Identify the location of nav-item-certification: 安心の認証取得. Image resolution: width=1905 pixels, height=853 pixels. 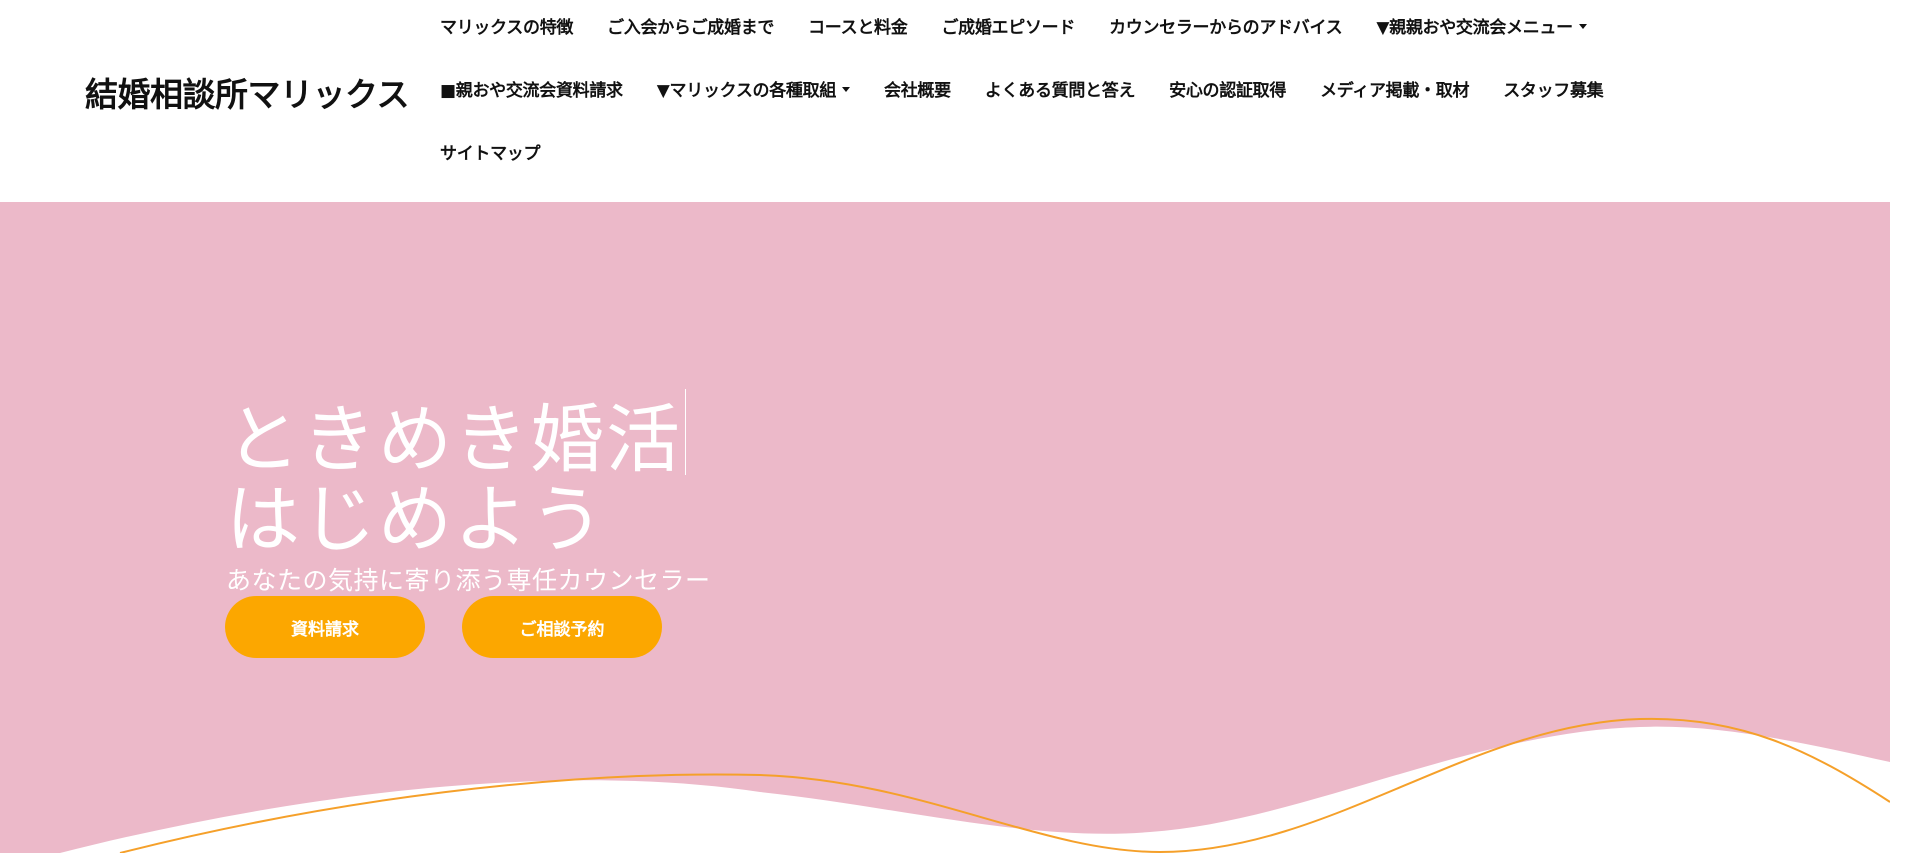
(1227, 88).